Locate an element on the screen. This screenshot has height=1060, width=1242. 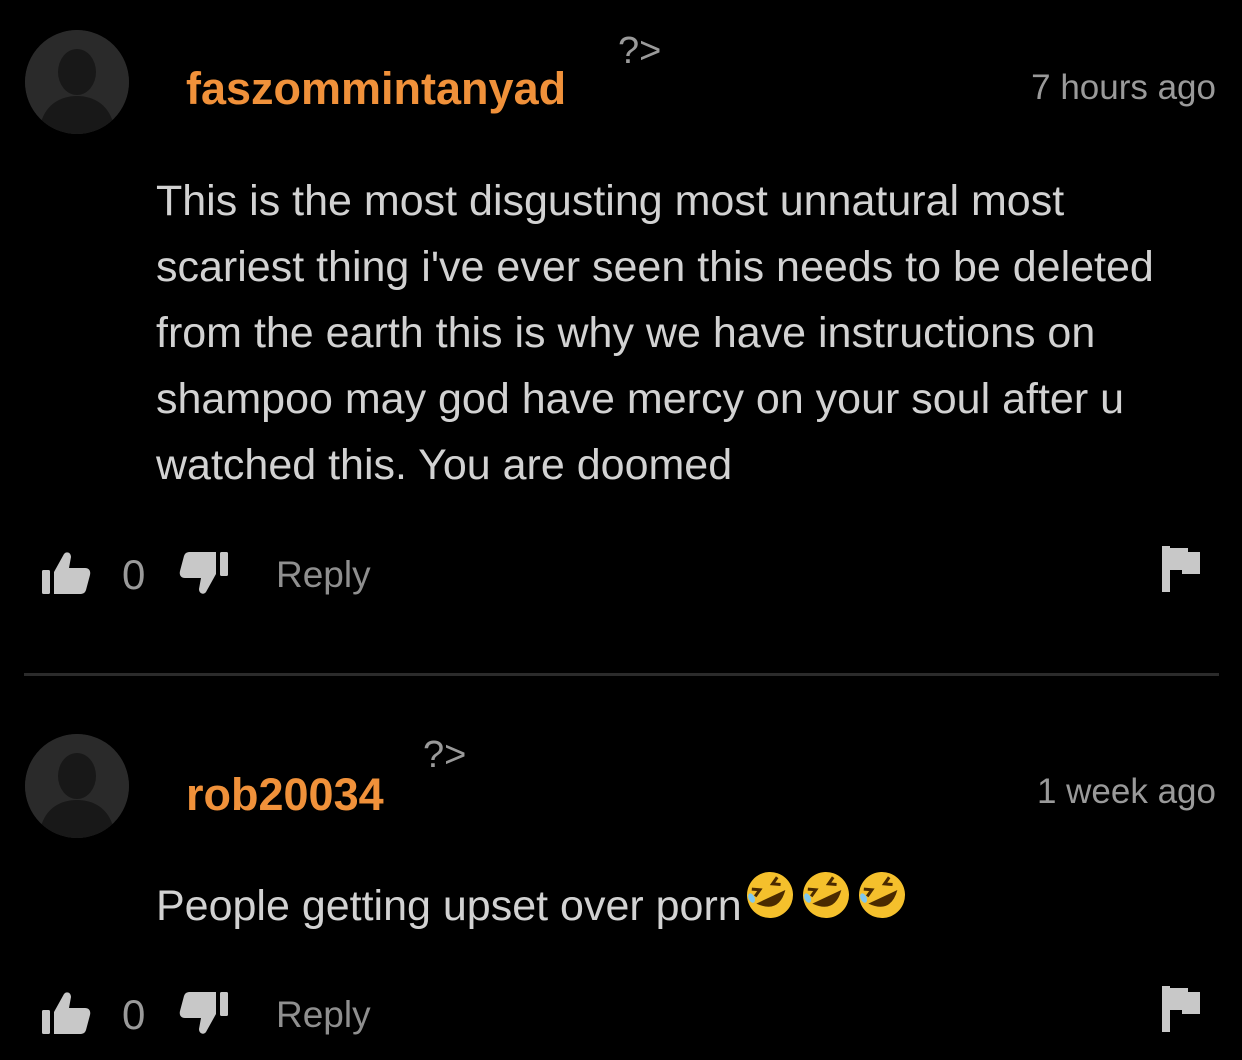
comment-timestamp: 1 week ago is located at coordinates (1126, 791).